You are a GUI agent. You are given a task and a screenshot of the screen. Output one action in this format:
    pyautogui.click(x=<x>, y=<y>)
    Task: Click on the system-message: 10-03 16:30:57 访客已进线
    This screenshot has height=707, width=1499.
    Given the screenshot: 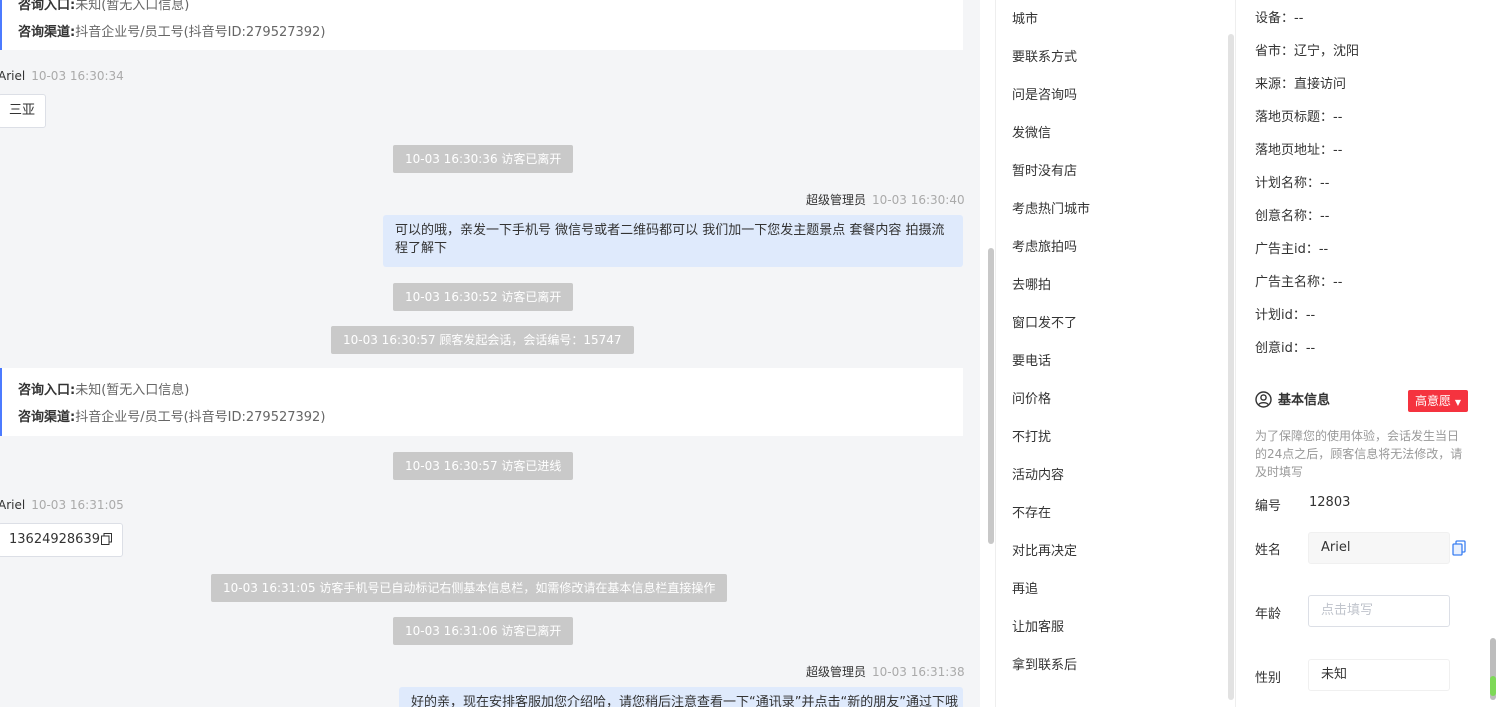 What is the action you would take?
    pyautogui.click(x=483, y=466)
    